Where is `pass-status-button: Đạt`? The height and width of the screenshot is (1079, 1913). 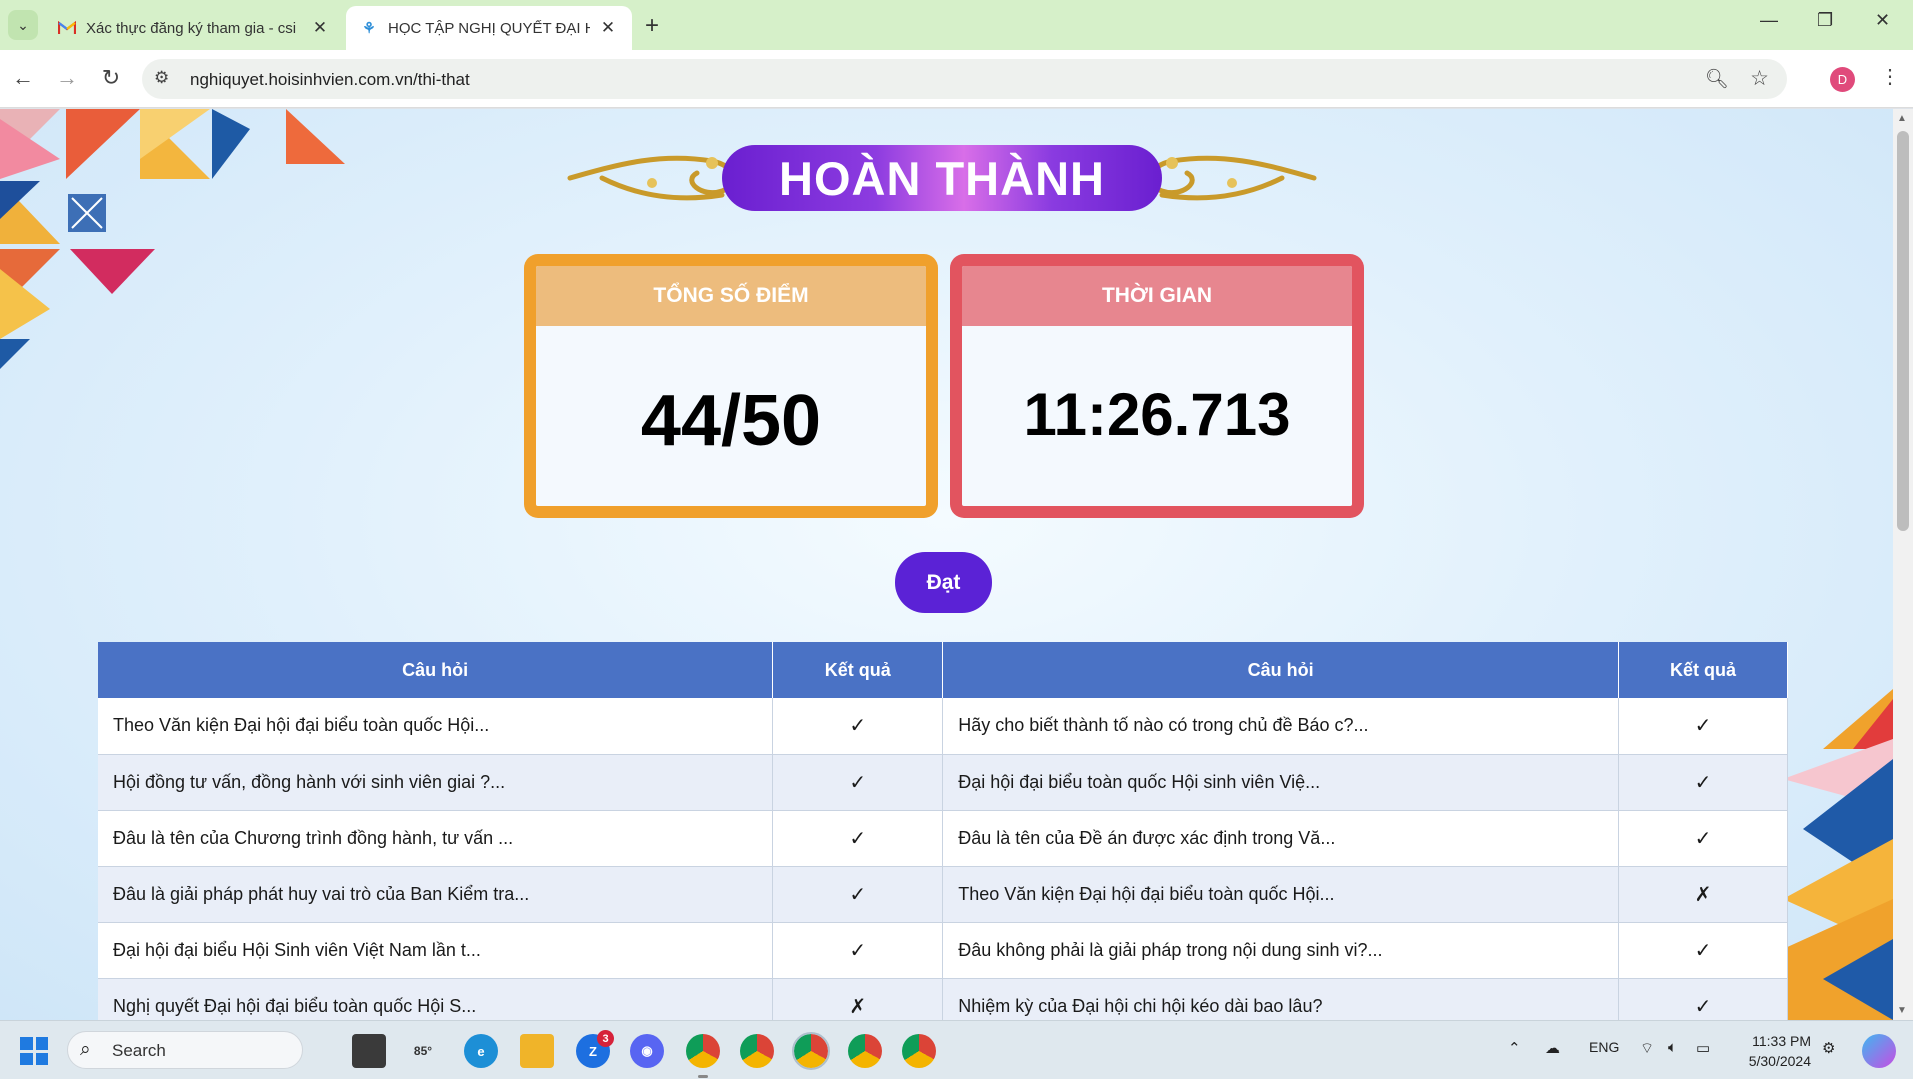 pass-status-button: Đạt is located at coordinates (943, 582).